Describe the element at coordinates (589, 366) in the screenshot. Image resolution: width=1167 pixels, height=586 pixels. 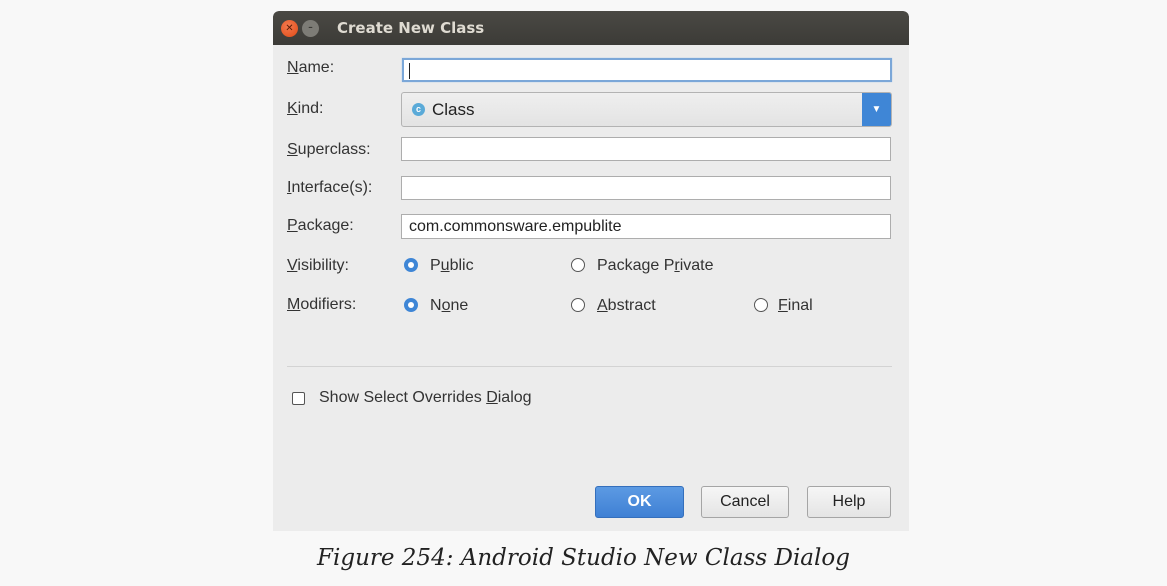
I see `divider` at that location.